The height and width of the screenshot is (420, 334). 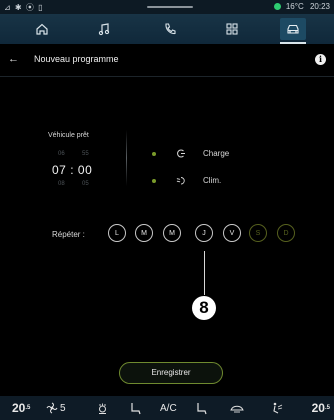 I want to click on callout-number: 8, so click(x=204, y=308).